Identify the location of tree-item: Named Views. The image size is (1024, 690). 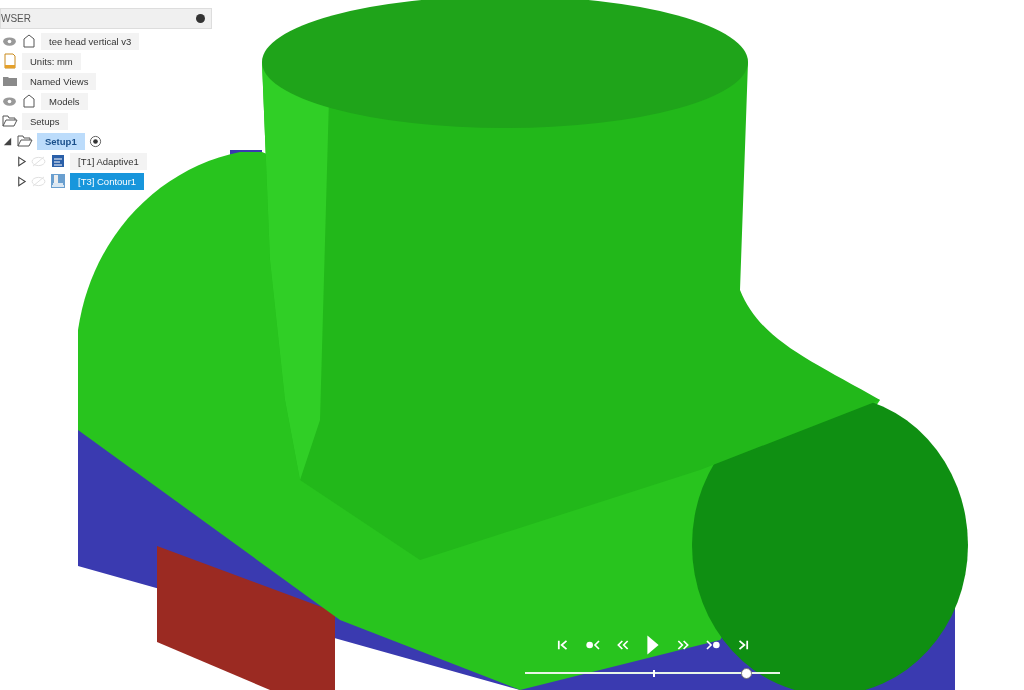
(59, 81).